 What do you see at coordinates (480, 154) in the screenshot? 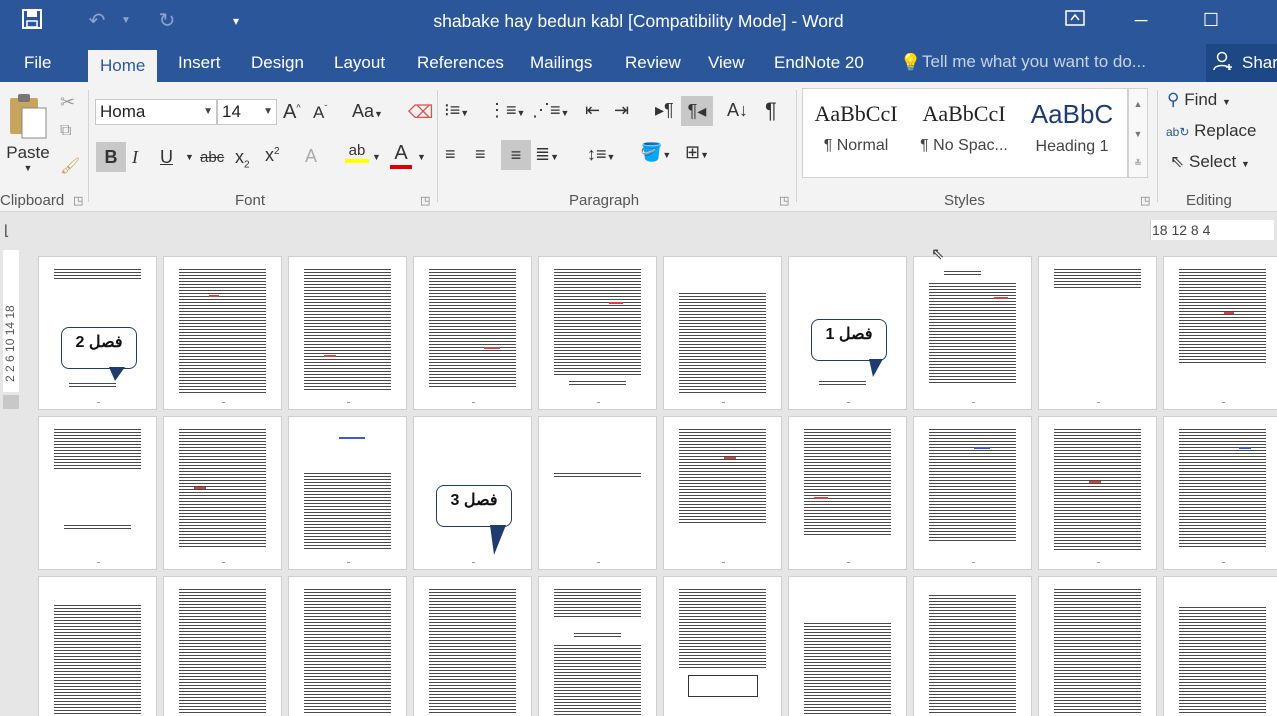
I see `align-center-icon: ≡` at bounding box center [480, 154].